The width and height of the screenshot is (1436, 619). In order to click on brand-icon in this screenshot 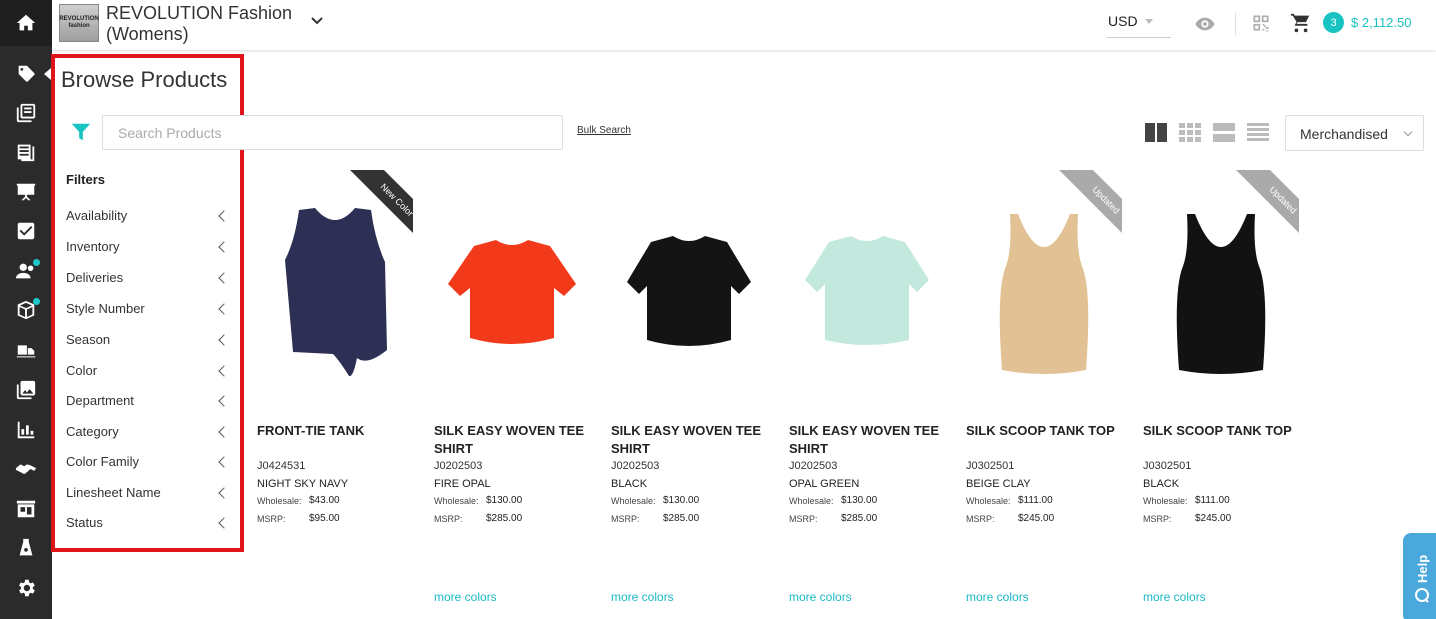, I will do `click(26, 548)`.